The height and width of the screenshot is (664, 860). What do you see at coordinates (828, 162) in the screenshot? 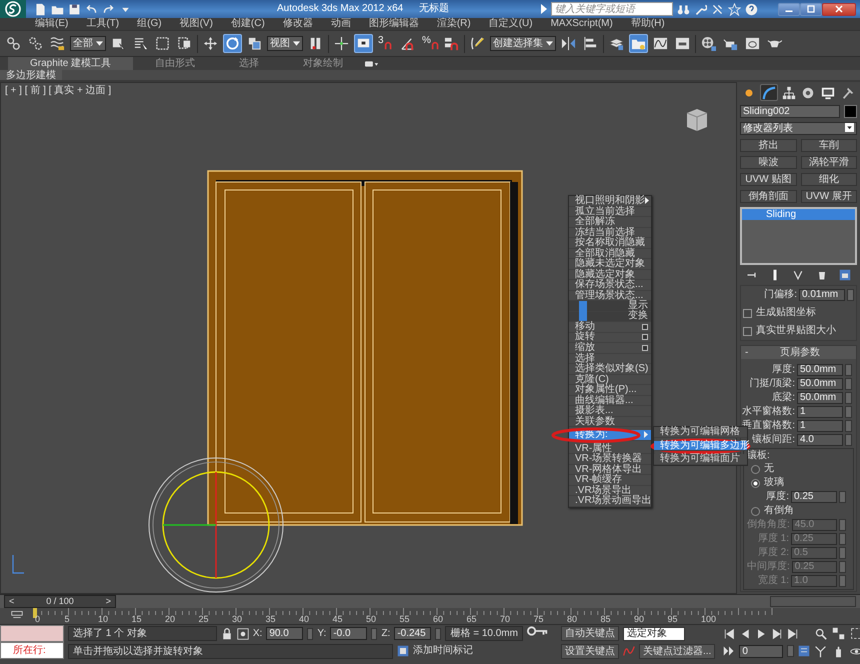
I see `modifier-button: 涡轮平滑` at bounding box center [828, 162].